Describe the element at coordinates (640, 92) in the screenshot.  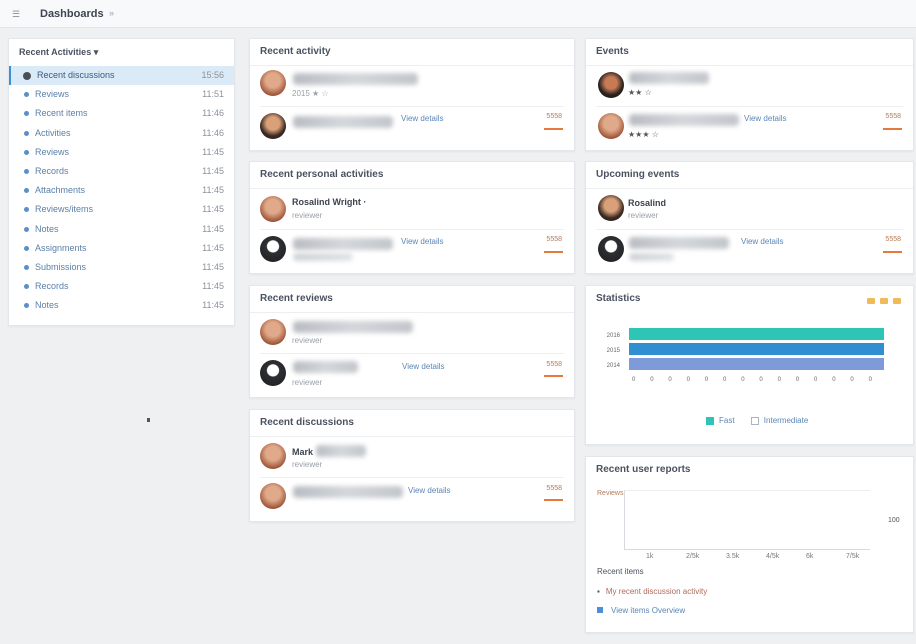
I see `rating: ★★ ☆` at that location.